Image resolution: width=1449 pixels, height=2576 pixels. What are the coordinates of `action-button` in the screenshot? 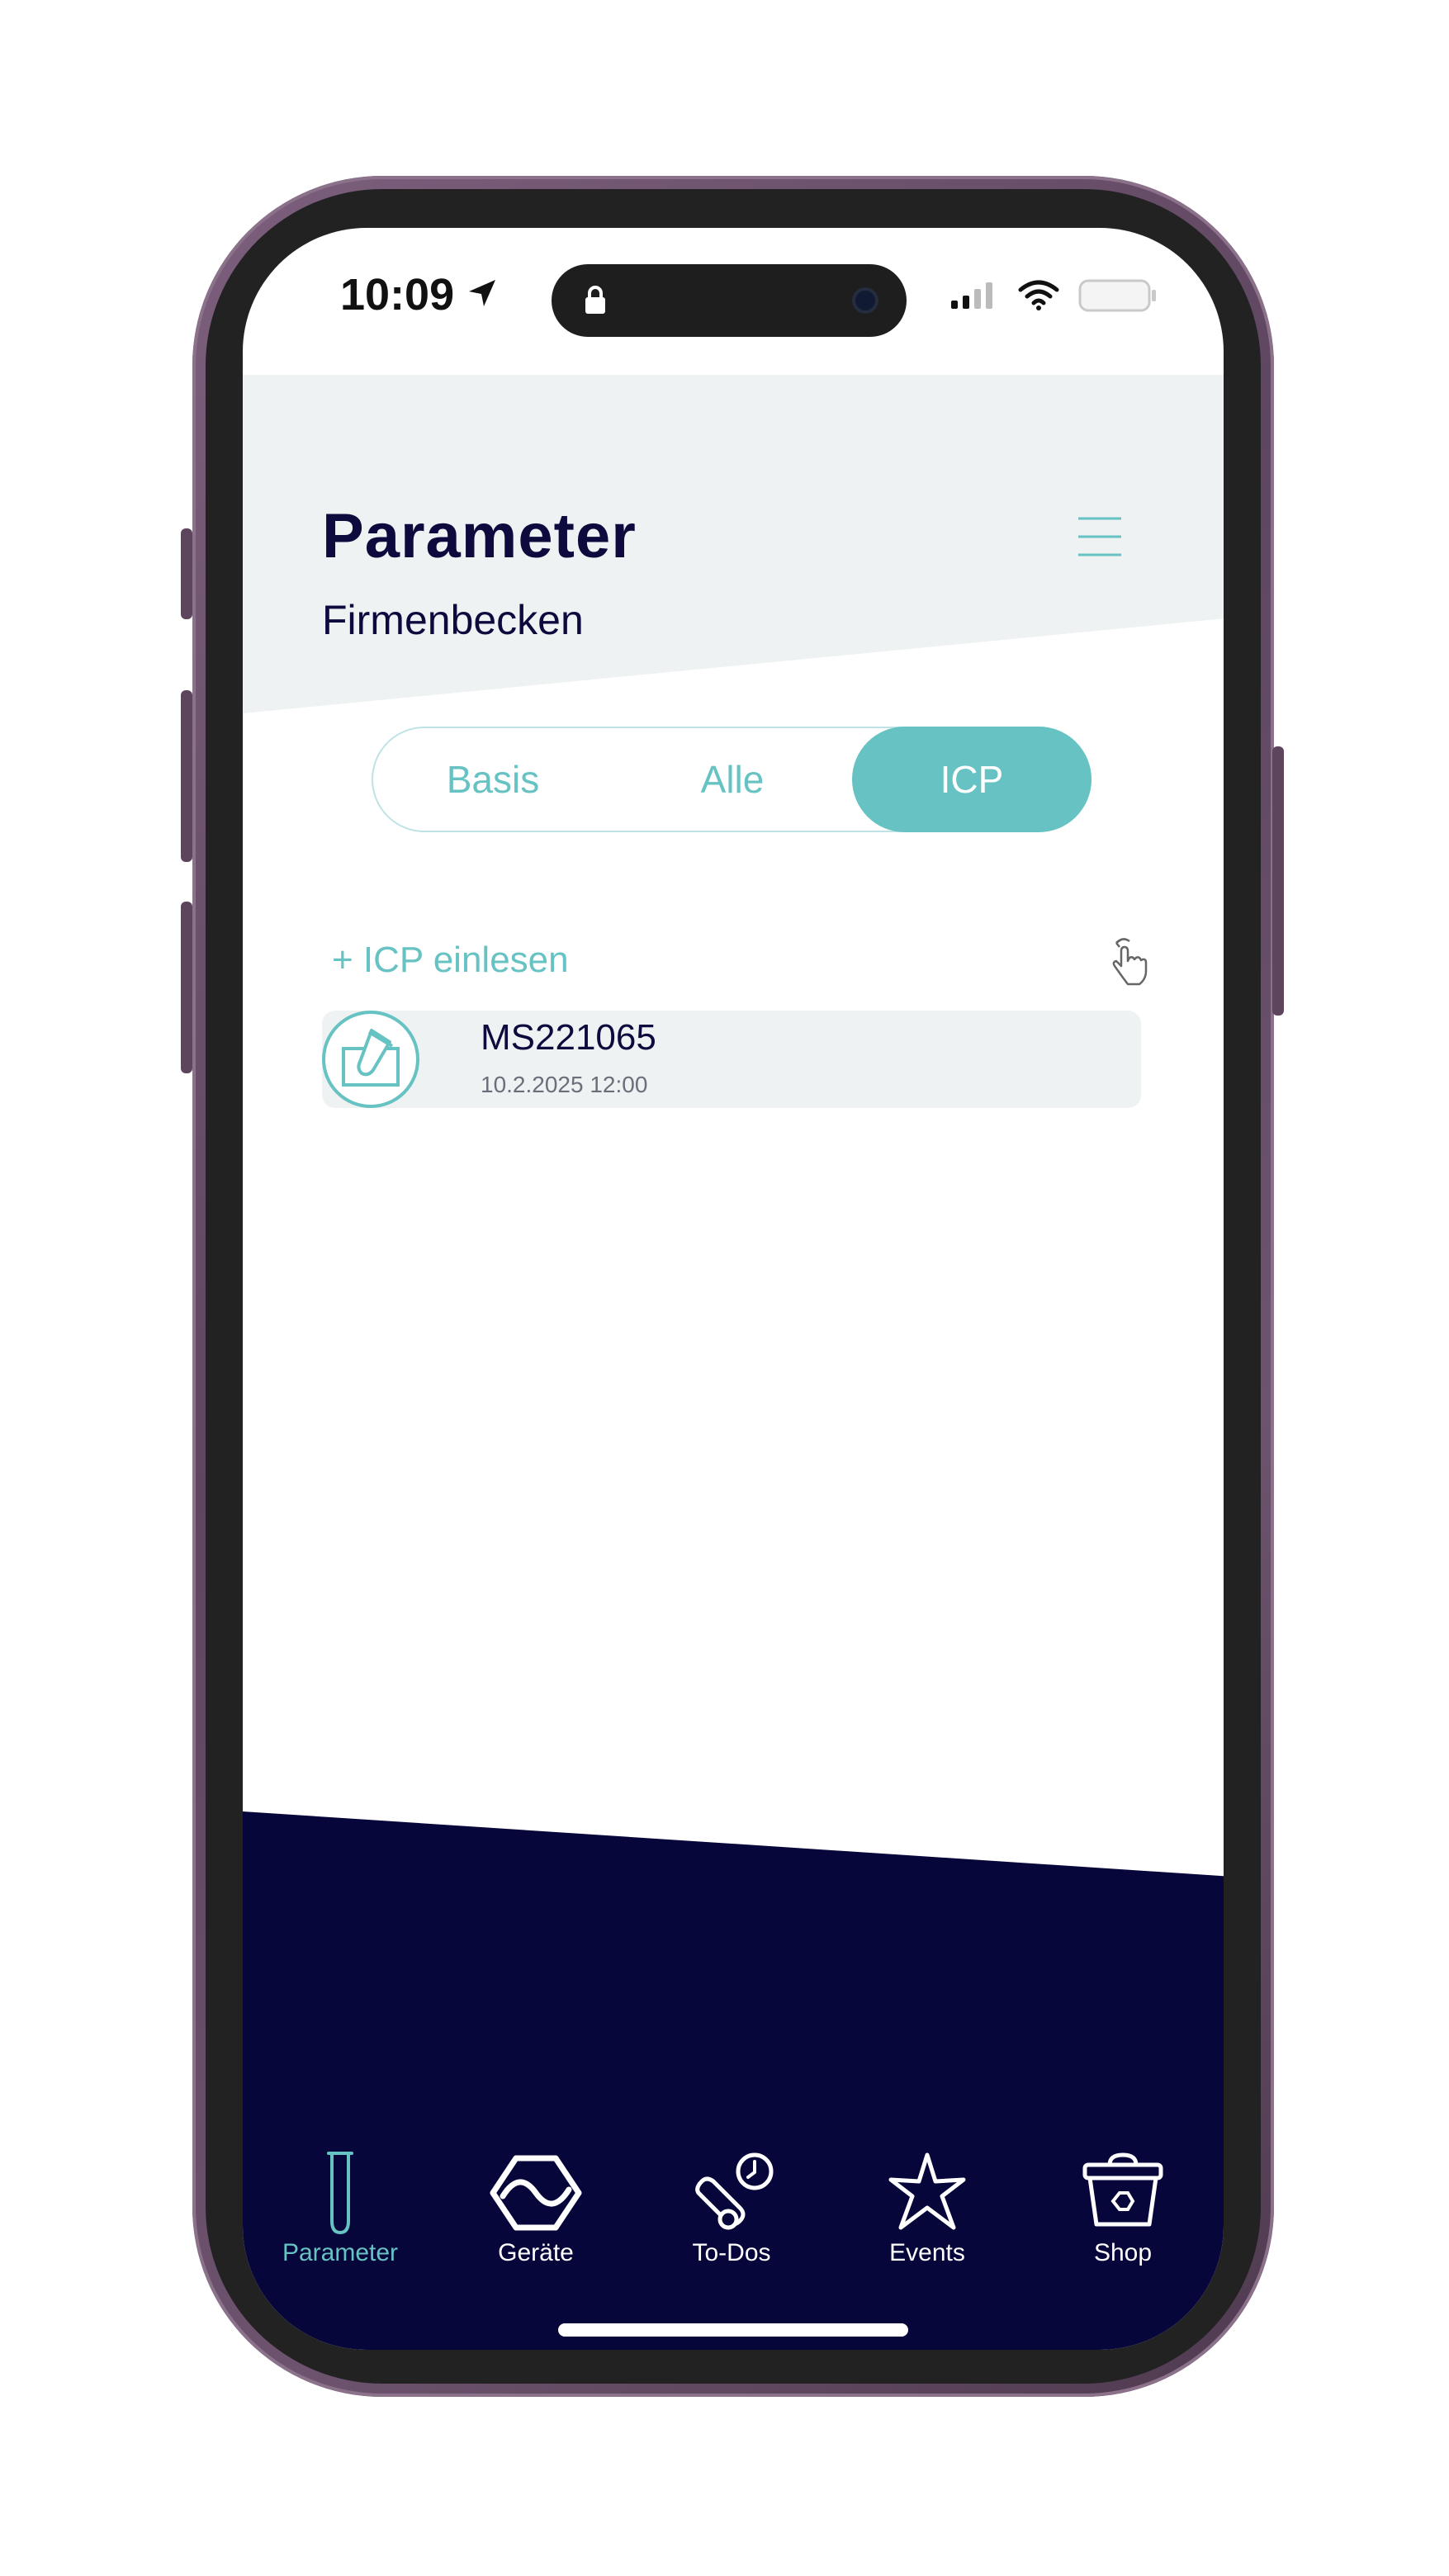 It's located at (186, 573).